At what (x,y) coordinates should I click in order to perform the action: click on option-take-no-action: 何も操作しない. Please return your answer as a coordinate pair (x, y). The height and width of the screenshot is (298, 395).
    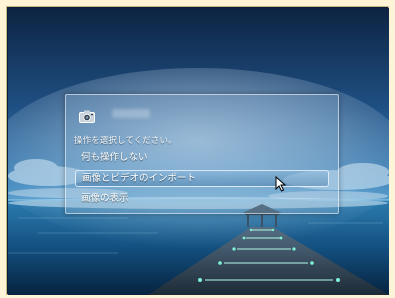
    Looking at the image, I should click on (202, 157).